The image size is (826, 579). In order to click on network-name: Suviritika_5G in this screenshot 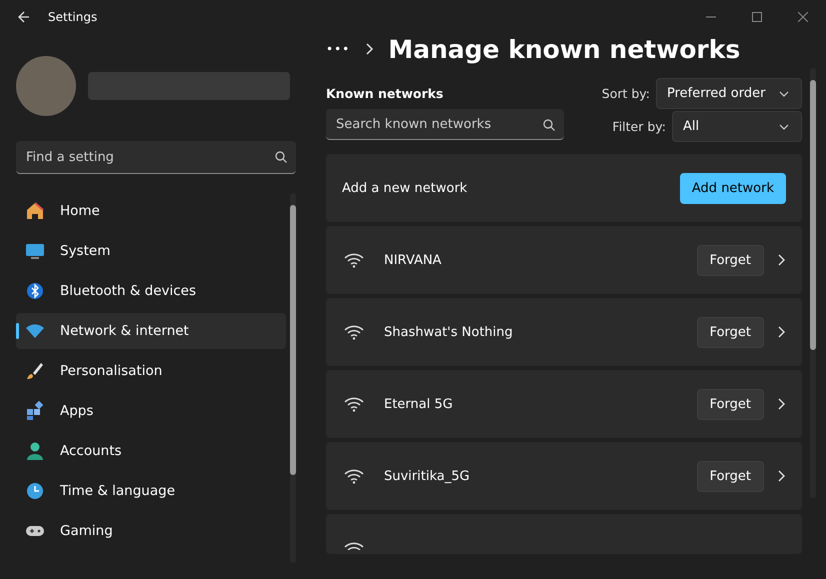, I will do `click(427, 476)`.